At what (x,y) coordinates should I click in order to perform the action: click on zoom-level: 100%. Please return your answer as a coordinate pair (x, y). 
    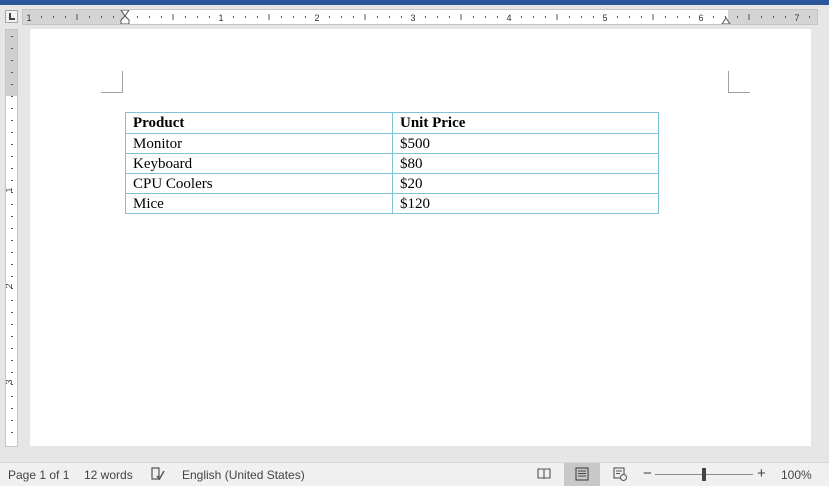
    Looking at the image, I should click on (796, 475).